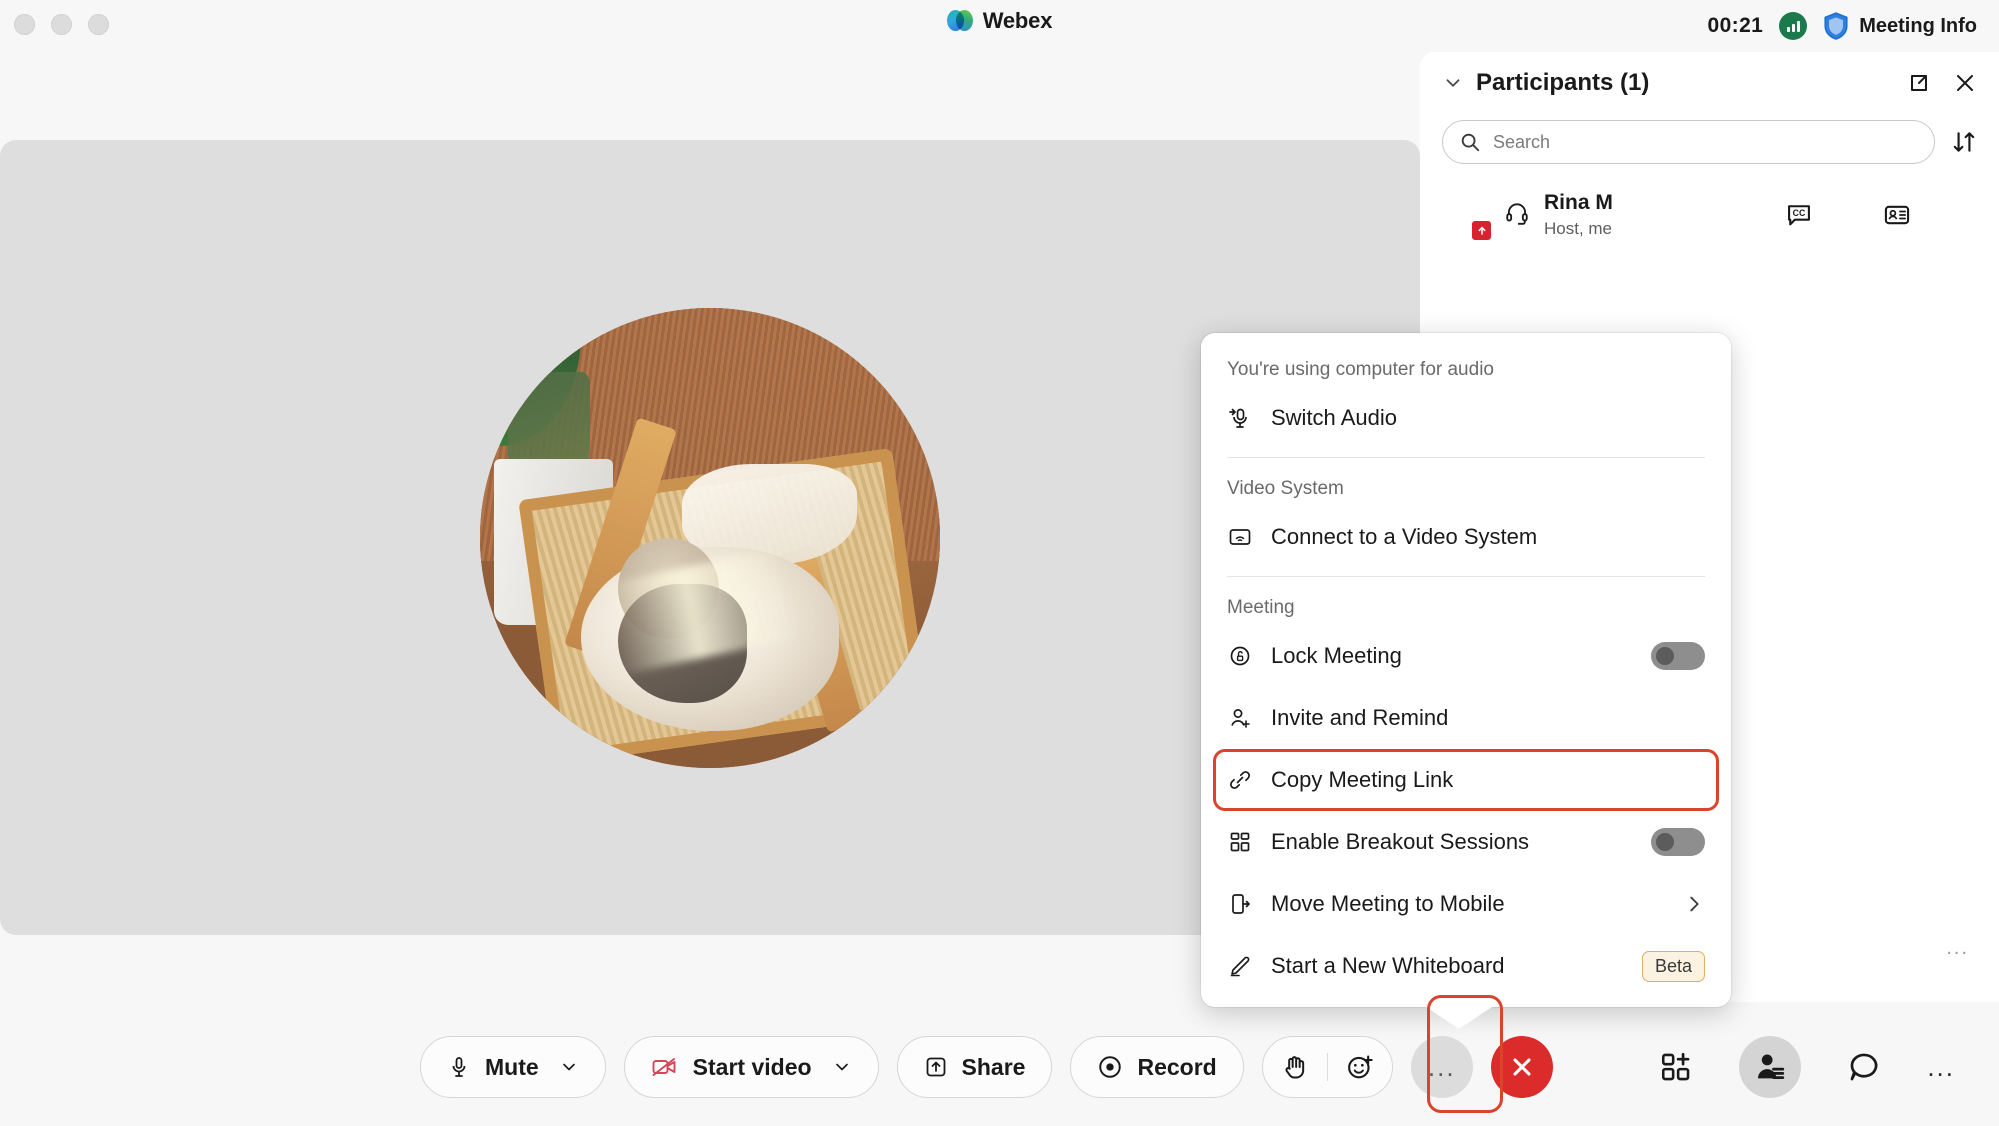 This screenshot has width=1999, height=1126. Describe the element at coordinates (1453, 83) in the screenshot. I see `chevron-down-icon` at that location.